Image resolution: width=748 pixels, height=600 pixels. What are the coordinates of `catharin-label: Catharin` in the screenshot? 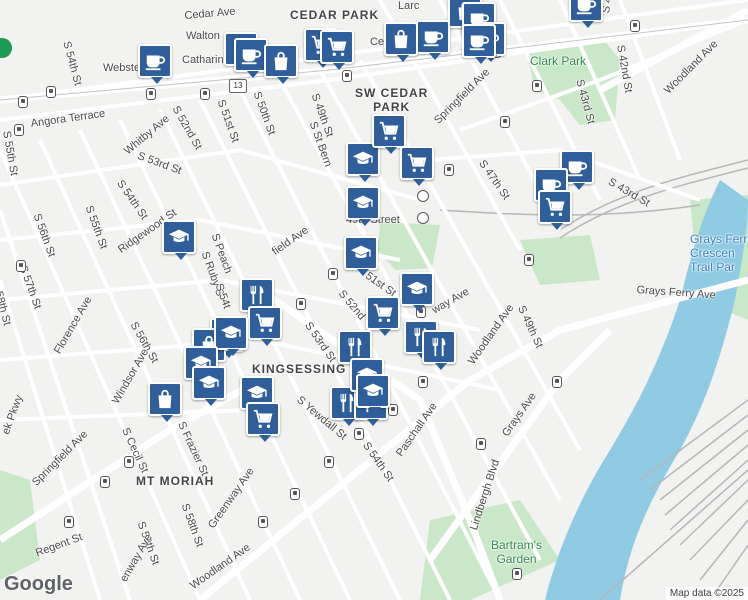 It's located at (203, 60).